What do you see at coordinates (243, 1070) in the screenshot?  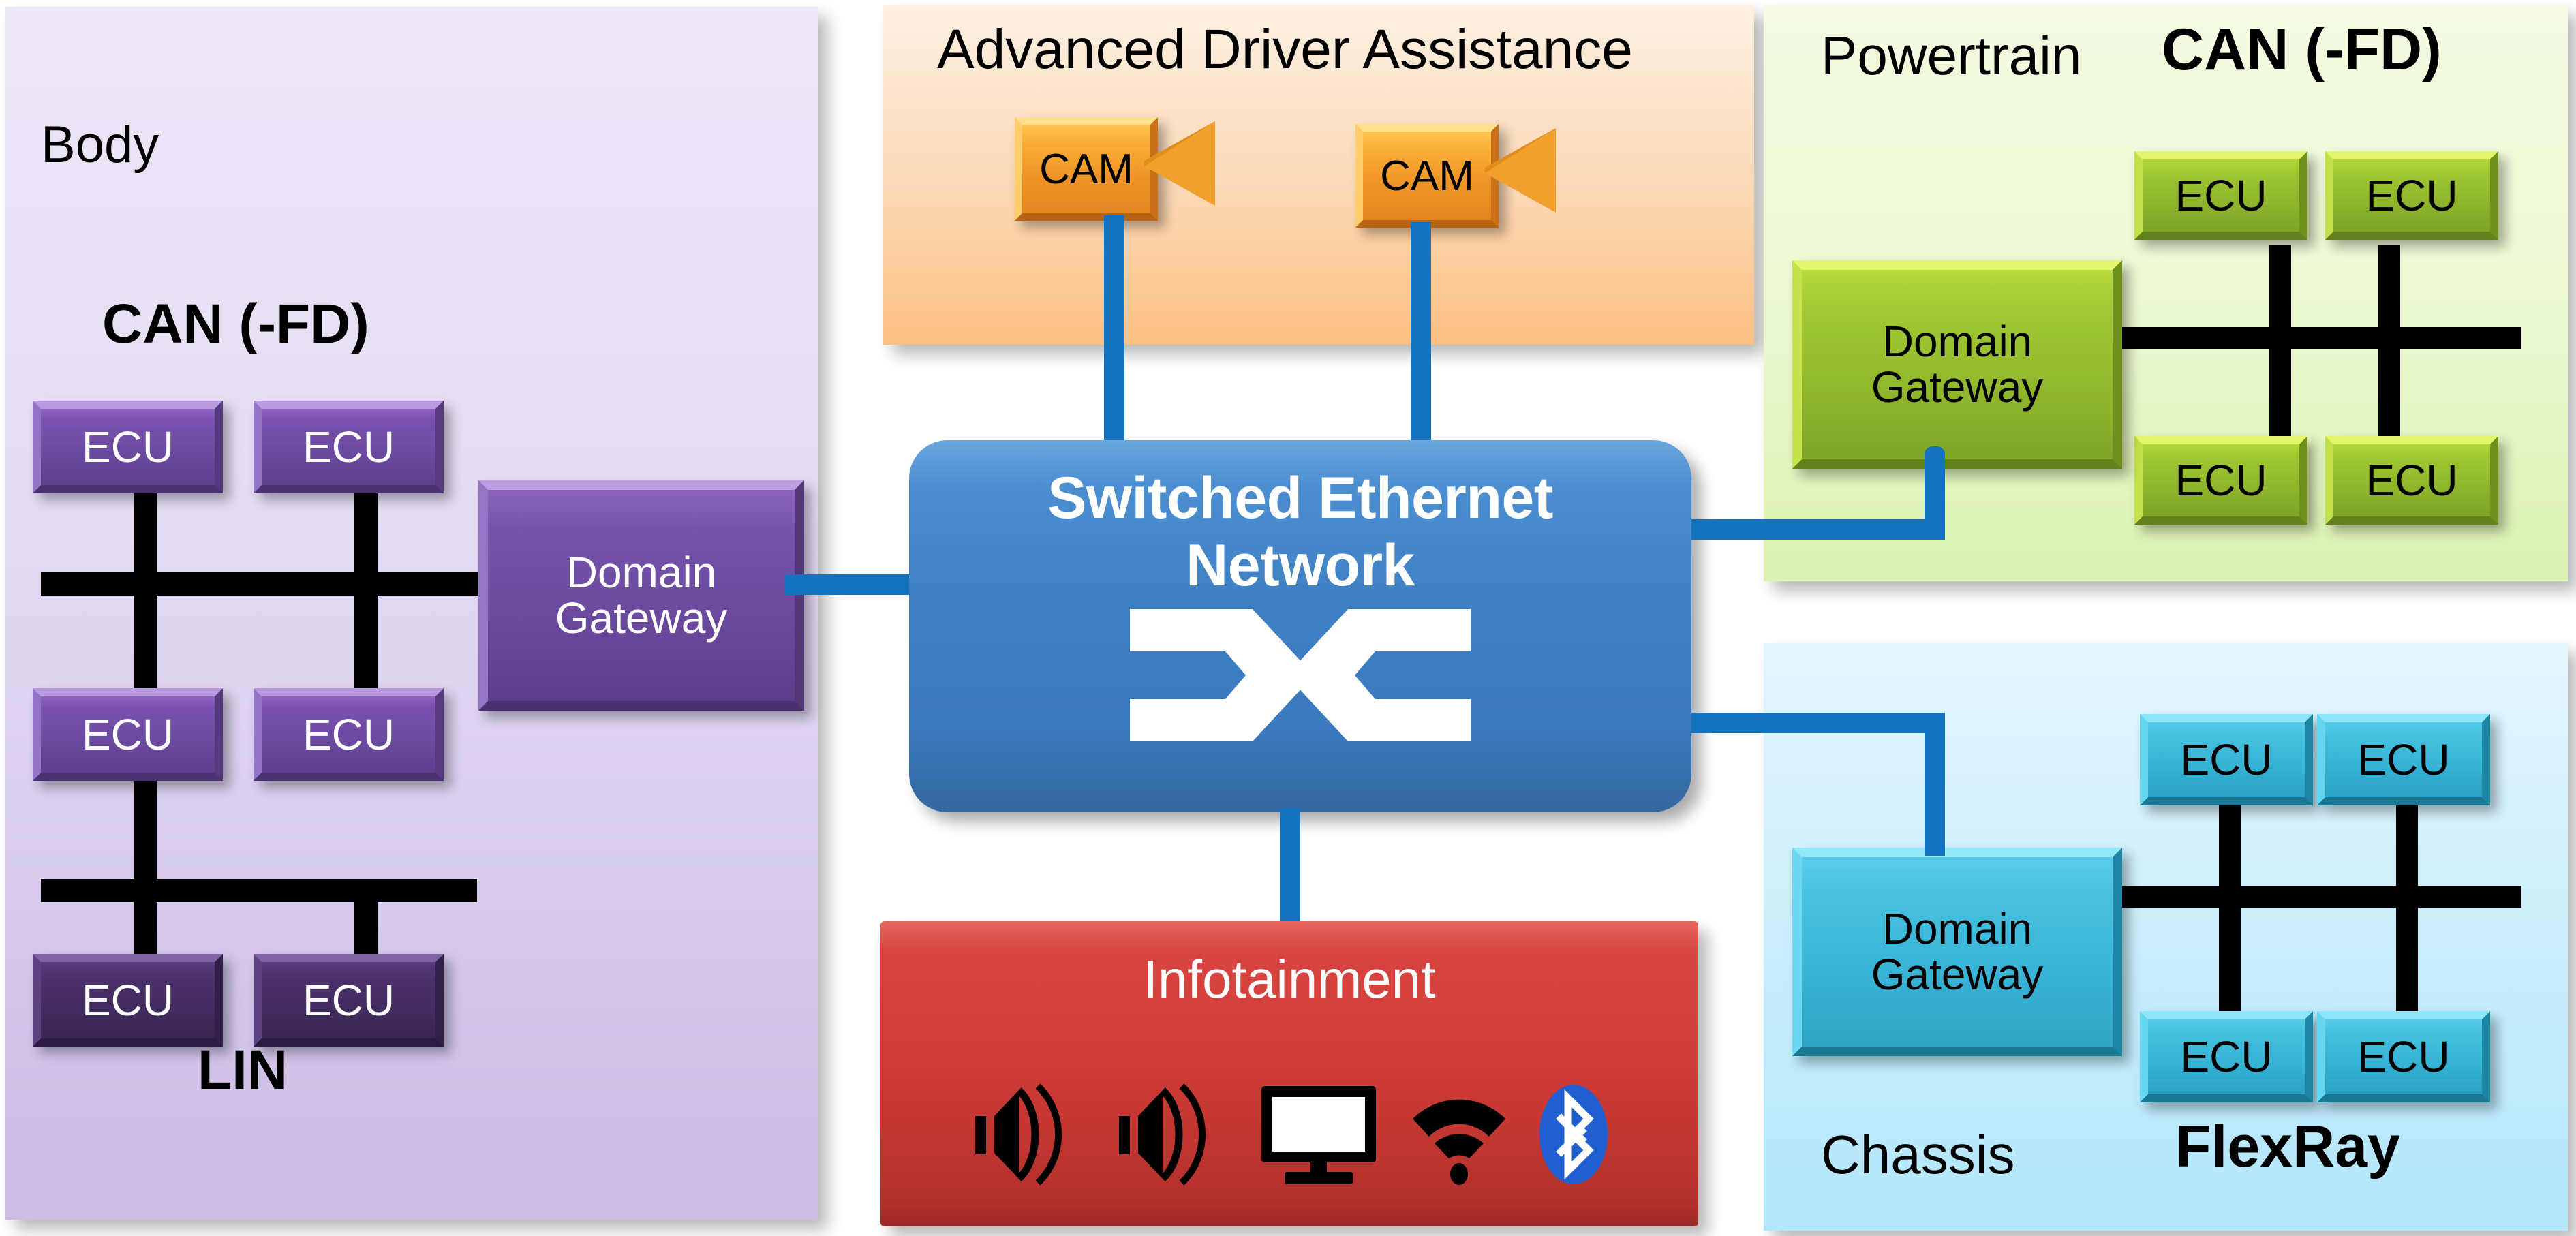 I see `bus-label-body-lin: LIN` at bounding box center [243, 1070].